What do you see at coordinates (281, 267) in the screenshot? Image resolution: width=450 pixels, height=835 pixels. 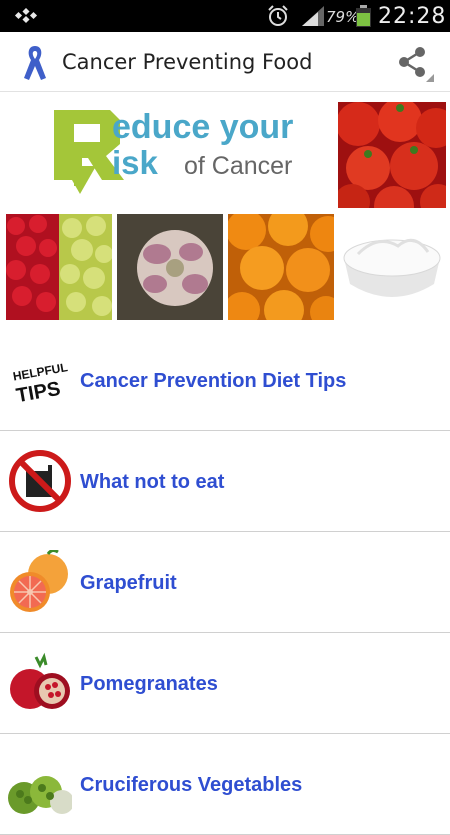 I see `oranges-image` at bounding box center [281, 267].